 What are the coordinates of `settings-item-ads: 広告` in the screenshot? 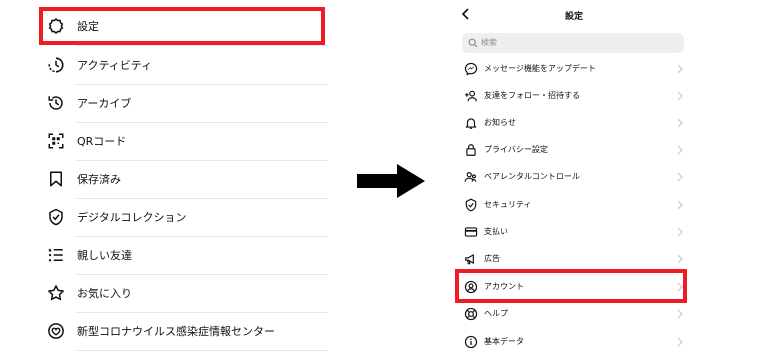 It's located at (571, 258).